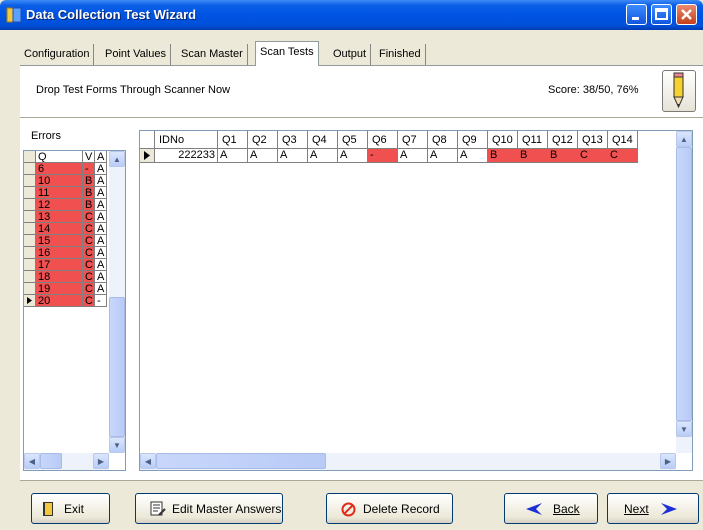 This screenshot has height=530, width=703. I want to click on errors-current-row-header, so click(30, 301).